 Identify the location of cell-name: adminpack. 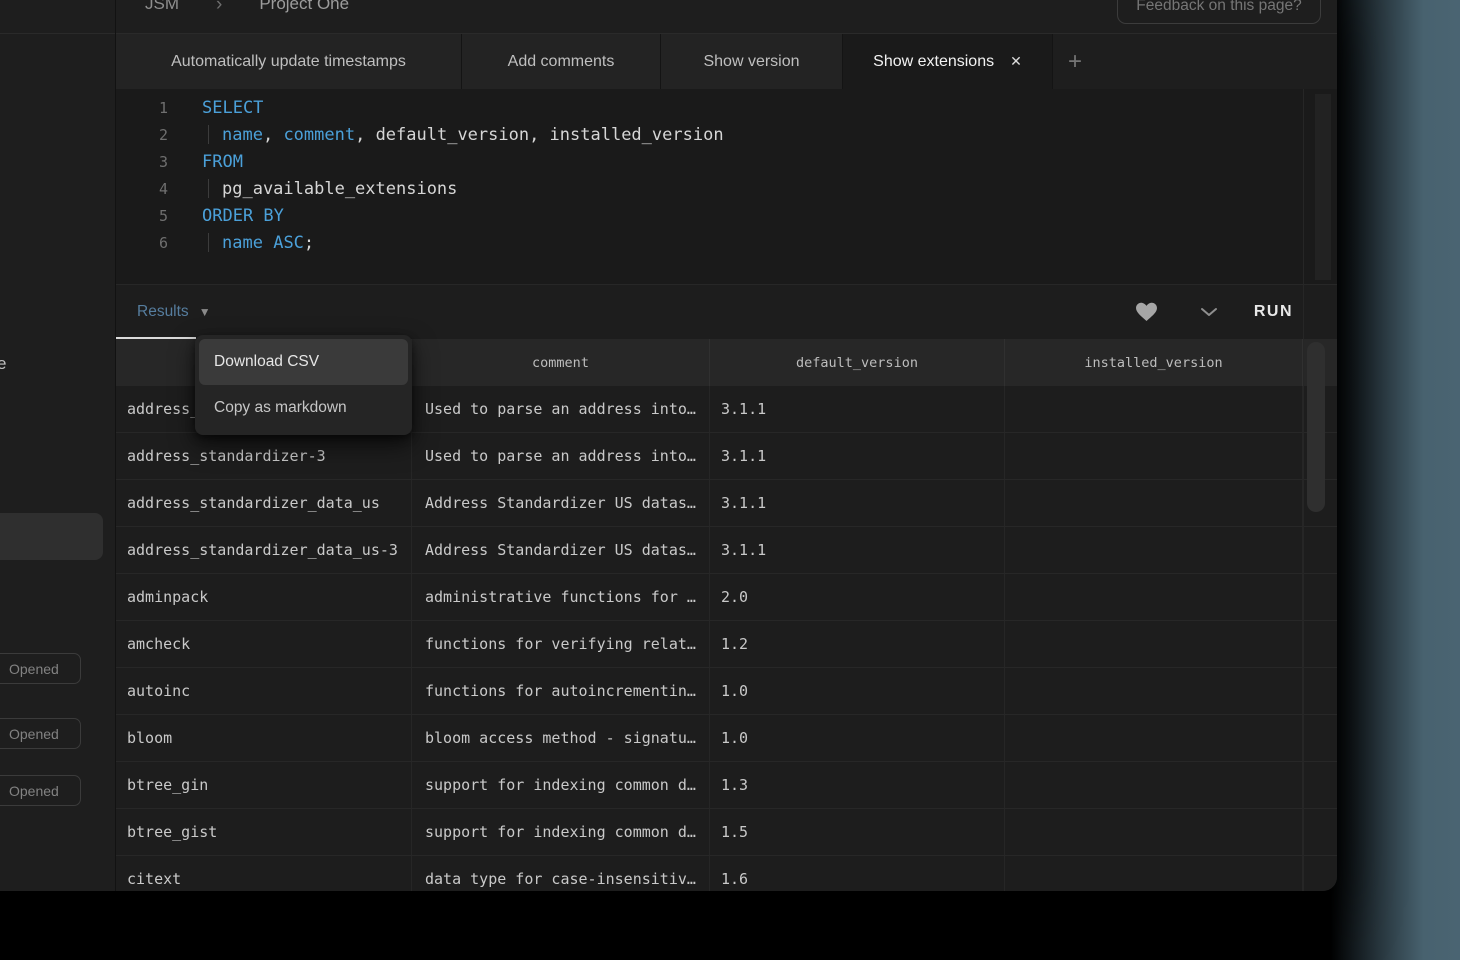
(264, 597).